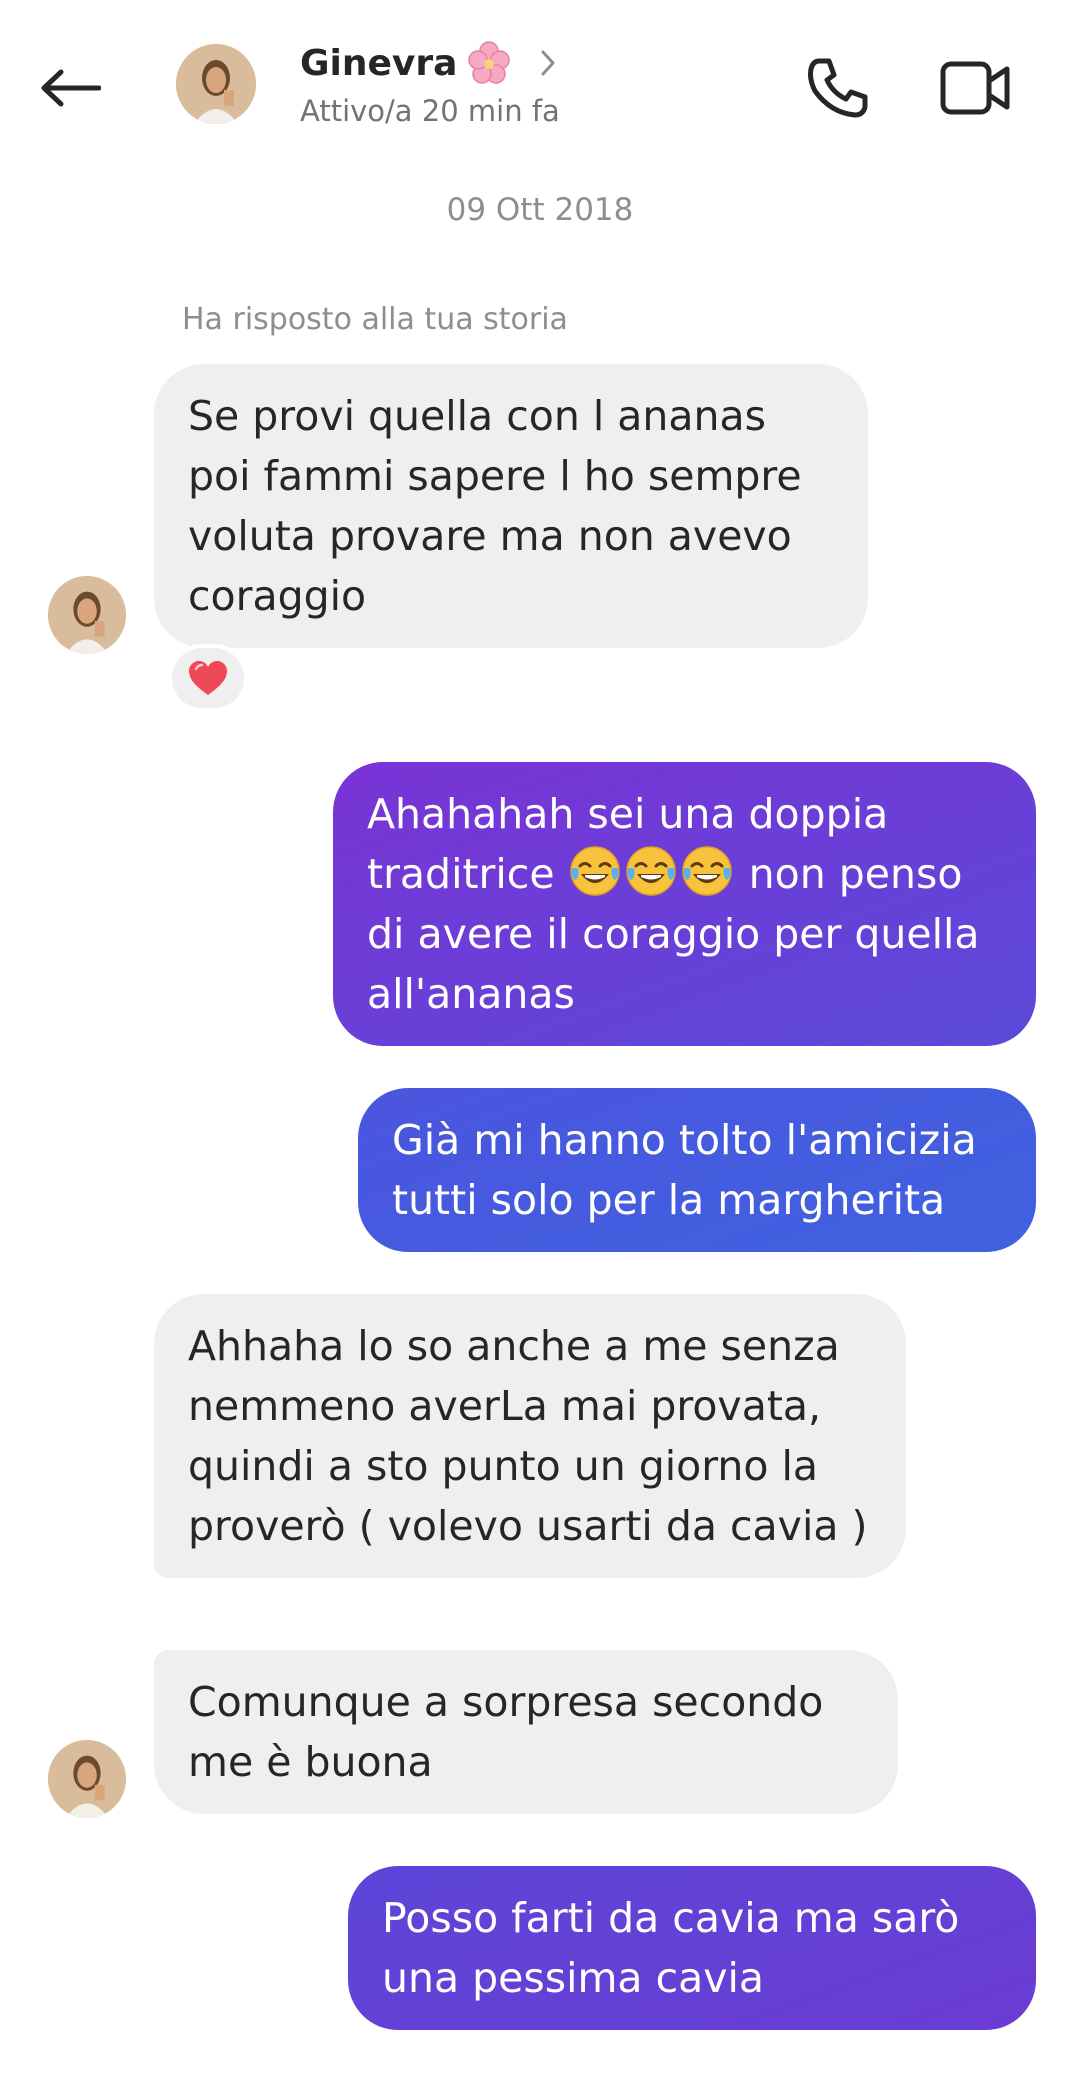 The width and height of the screenshot is (1080, 2080). Describe the element at coordinates (375, 319) in the screenshot. I see `story-reply-note: Ha risposto alla tua storia` at that location.